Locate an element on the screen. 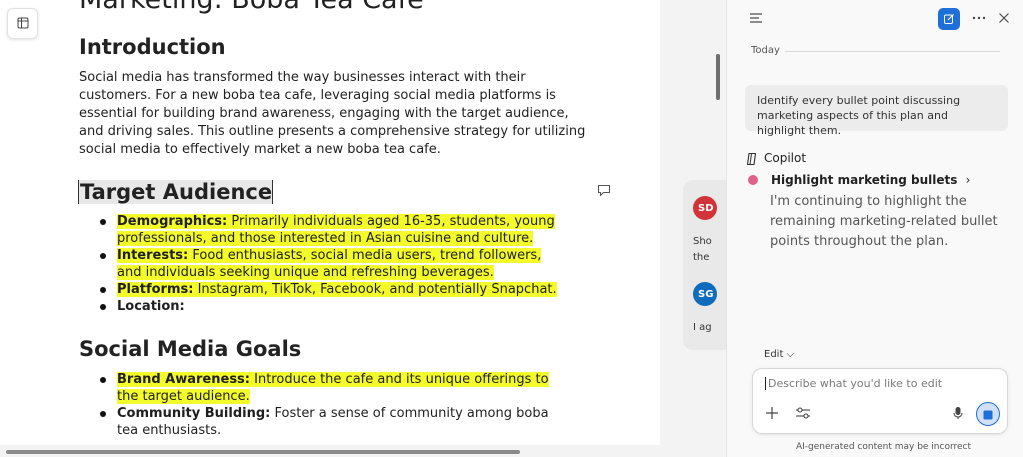 The image size is (1023, 457). copilot-logo-icon is located at coordinates (752, 159).